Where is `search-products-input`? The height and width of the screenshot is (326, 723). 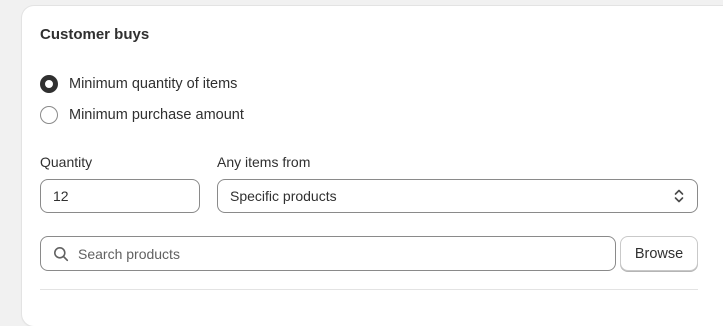
search-products-input is located at coordinates (340, 253).